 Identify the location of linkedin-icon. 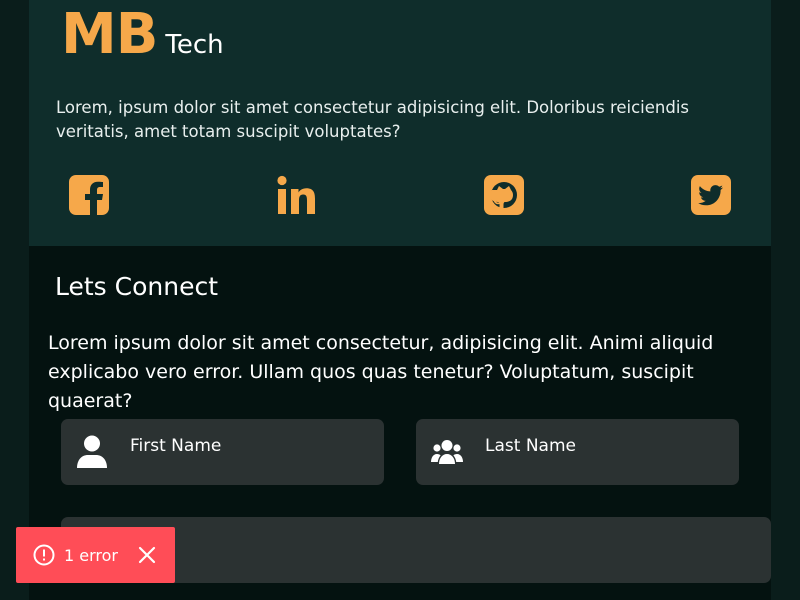
(296, 194).